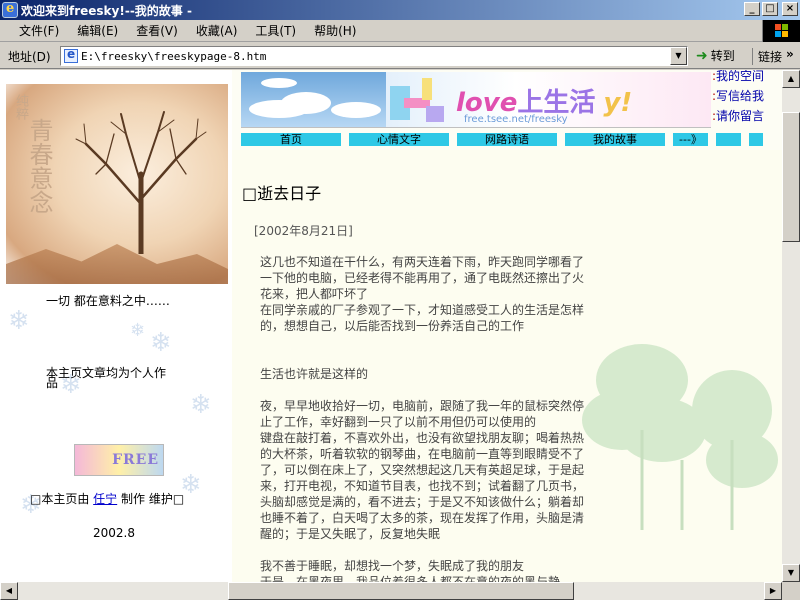  Describe the element at coordinates (20, 107) in the screenshot. I see `banner-small-text: 纯粹` at that location.